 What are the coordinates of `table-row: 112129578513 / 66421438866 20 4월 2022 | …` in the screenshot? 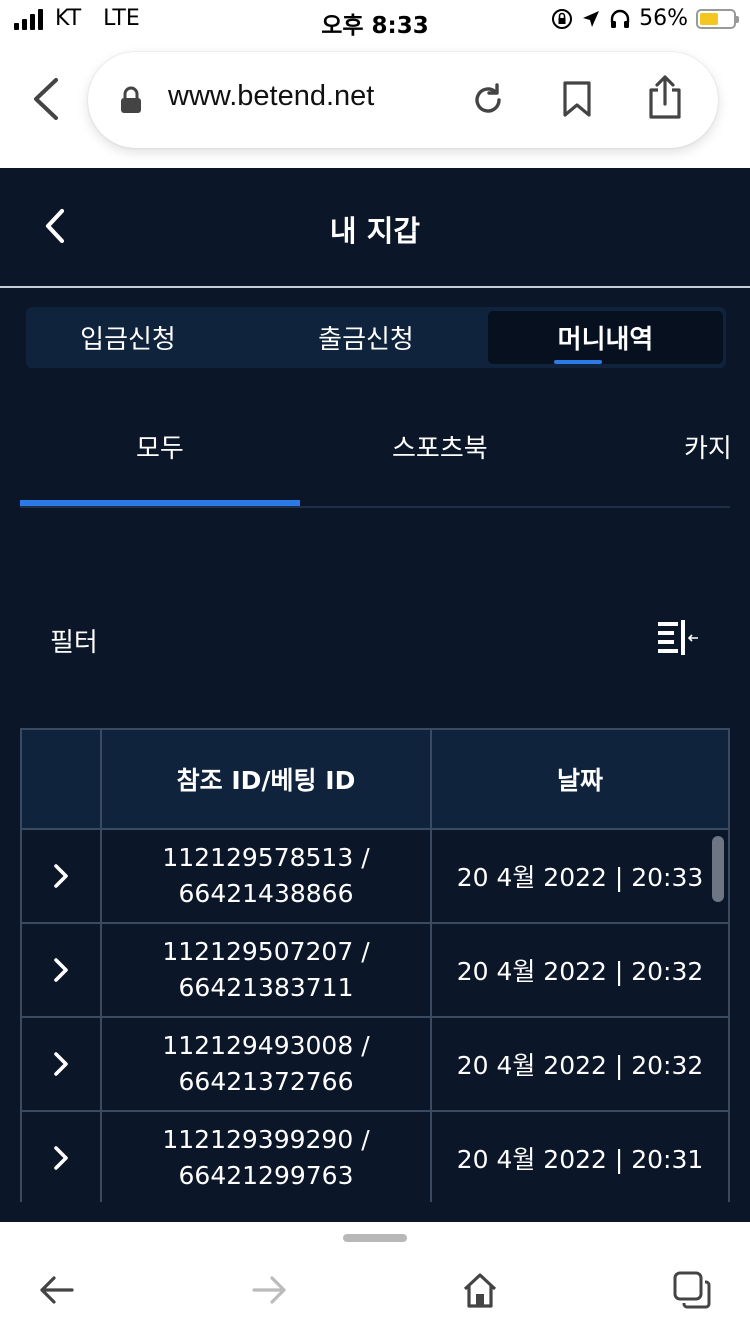 It's located at (375, 877).